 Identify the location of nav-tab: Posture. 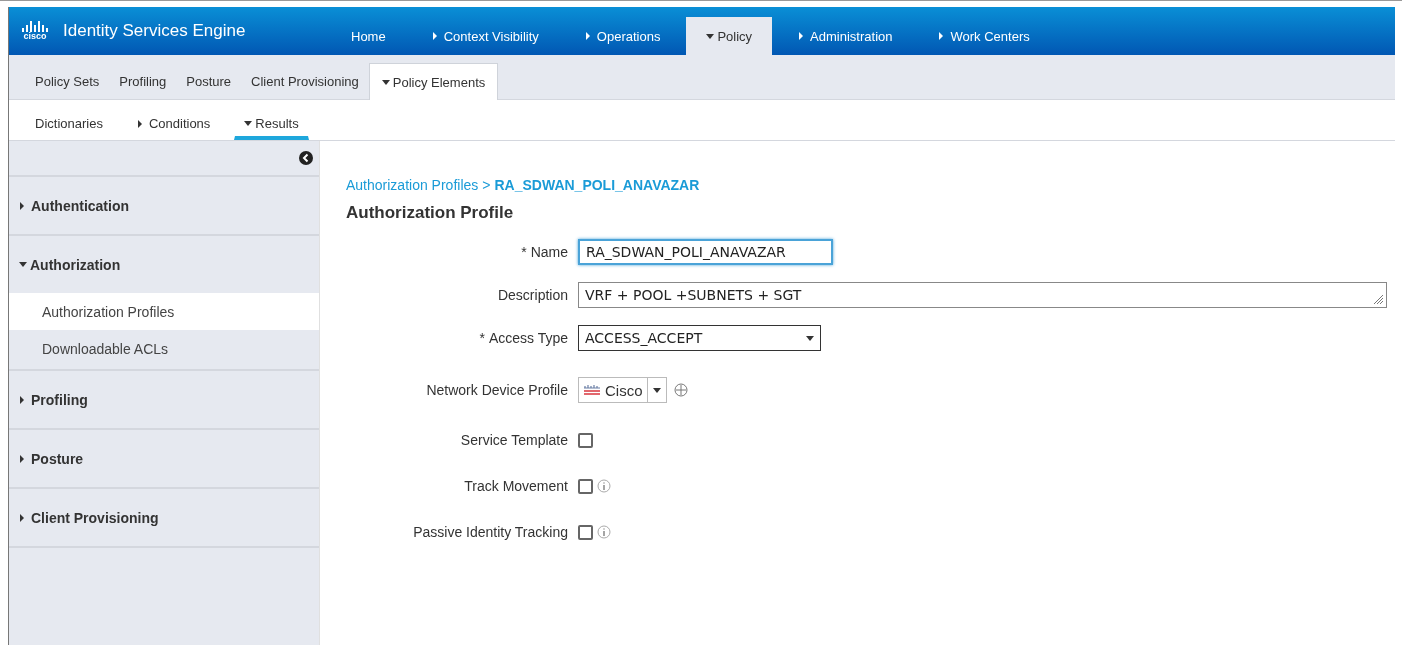
(209, 81).